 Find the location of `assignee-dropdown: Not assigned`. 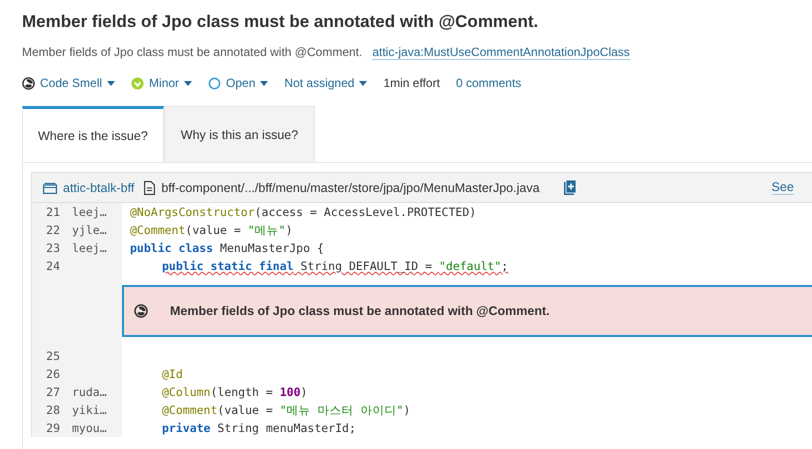

assignee-dropdown: Not assigned is located at coordinates (326, 83).